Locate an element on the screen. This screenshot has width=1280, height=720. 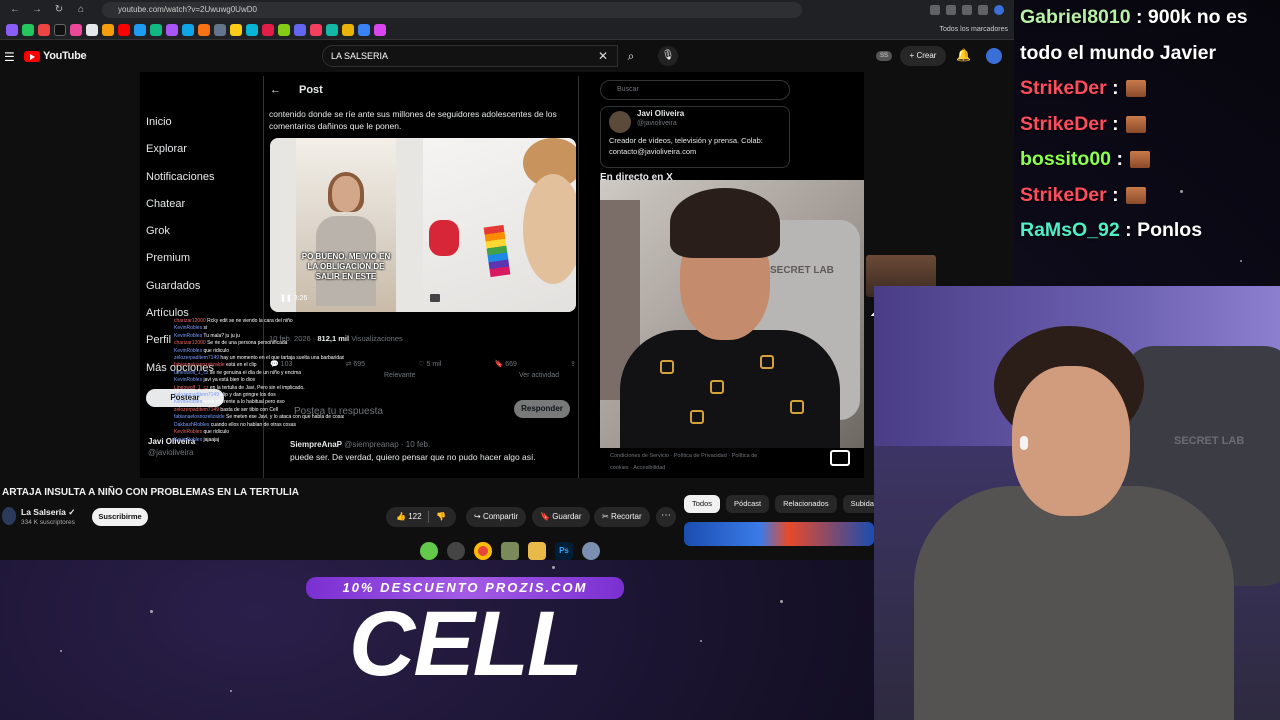
chip-podcast: Pódcast is located at coordinates (748, 504).